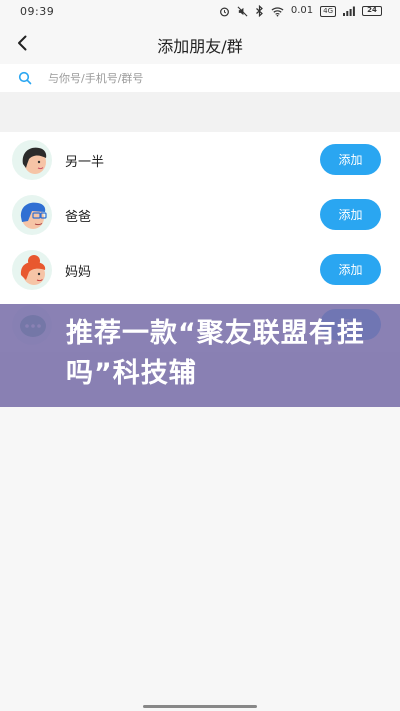  I want to click on header: 添加朋友/群, so click(200, 44).